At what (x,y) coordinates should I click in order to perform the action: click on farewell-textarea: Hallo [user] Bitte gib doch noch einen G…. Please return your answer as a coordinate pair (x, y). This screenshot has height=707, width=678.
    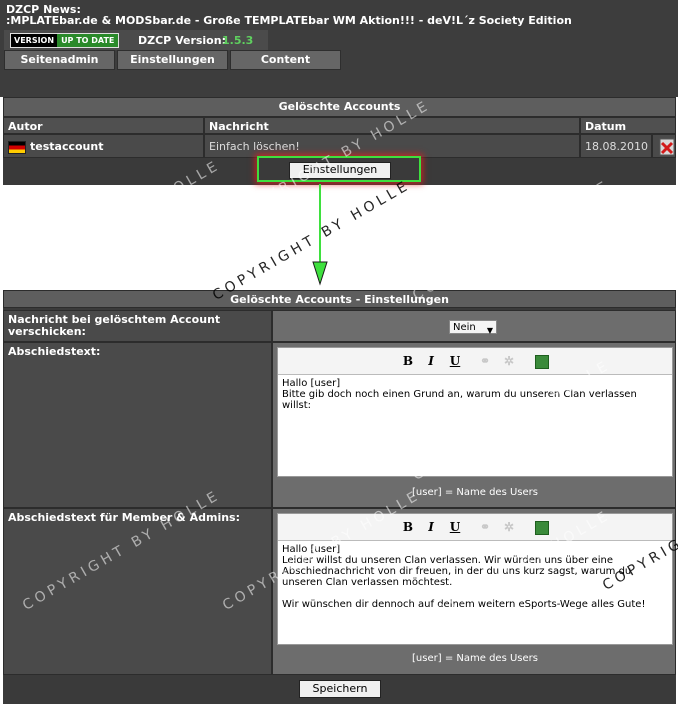
    Looking at the image, I should click on (475, 394).